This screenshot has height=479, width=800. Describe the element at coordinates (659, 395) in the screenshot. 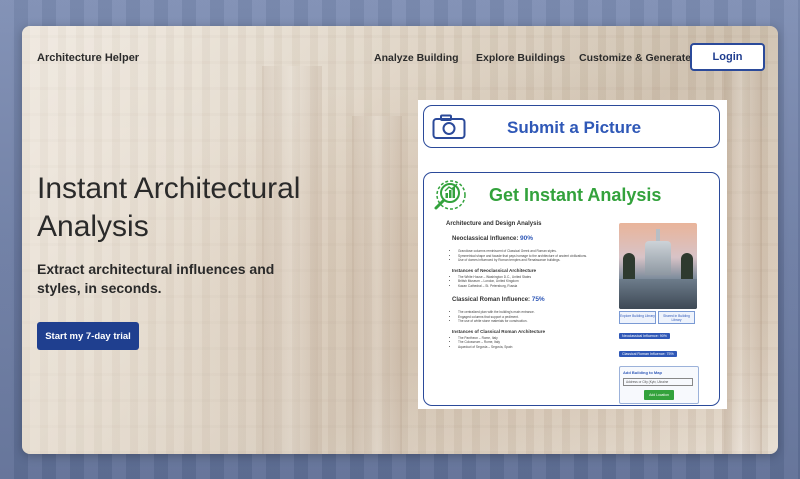

I see `add-location-button: Add Location` at that location.